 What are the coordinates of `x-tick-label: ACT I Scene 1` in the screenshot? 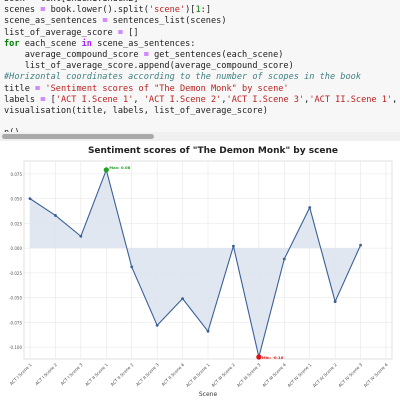 It's located at (21, 374).